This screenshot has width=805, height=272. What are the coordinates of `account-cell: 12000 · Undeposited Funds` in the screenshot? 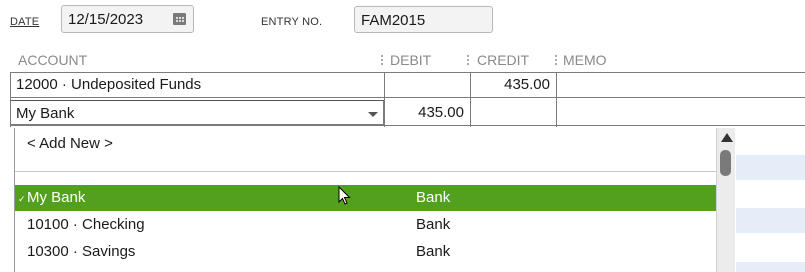 It's located at (198, 84).